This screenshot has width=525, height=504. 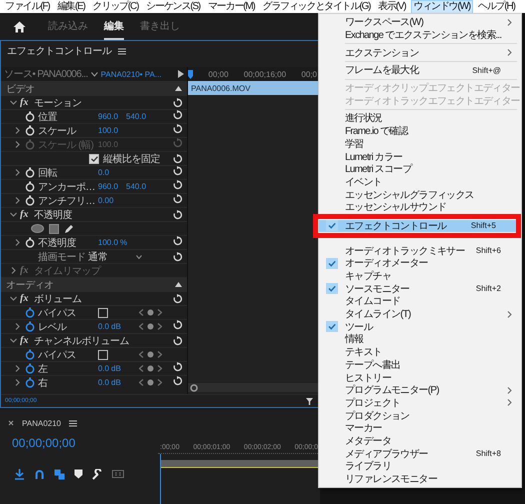 What do you see at coordinates (309, 401) in the screenshot?
I see `filter-icon` at bounding box center [309, 401].